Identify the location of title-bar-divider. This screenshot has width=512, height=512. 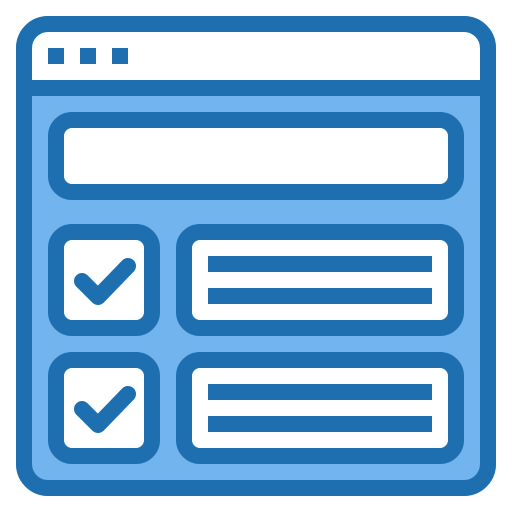
(256, 88).